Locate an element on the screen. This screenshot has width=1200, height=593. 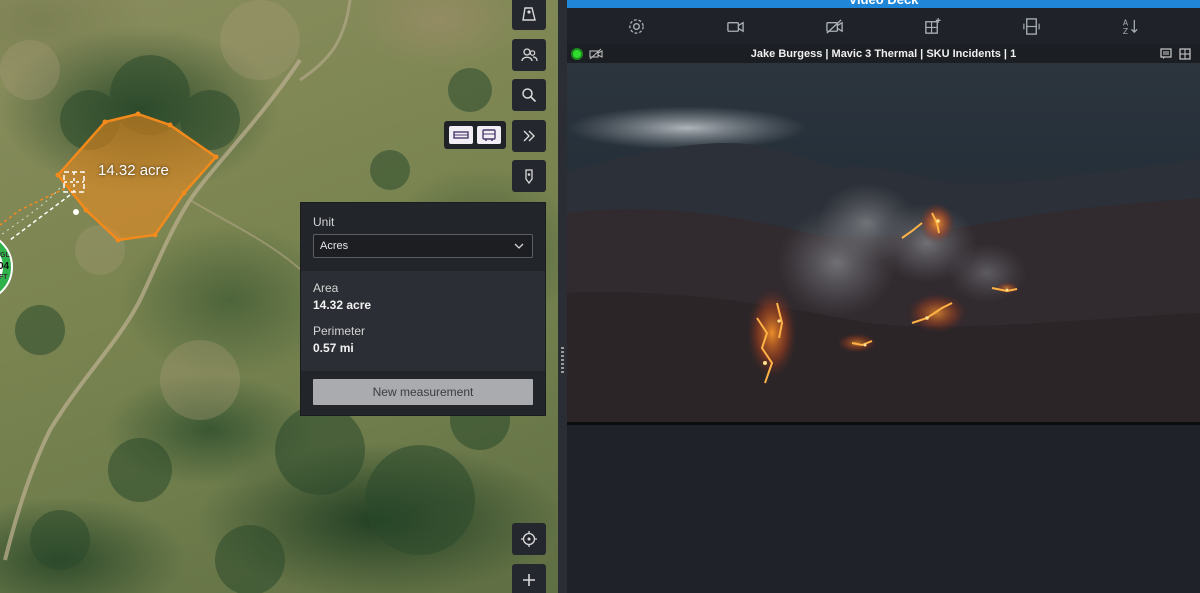
bus-layer-chip is located at coordinates (489, 135).